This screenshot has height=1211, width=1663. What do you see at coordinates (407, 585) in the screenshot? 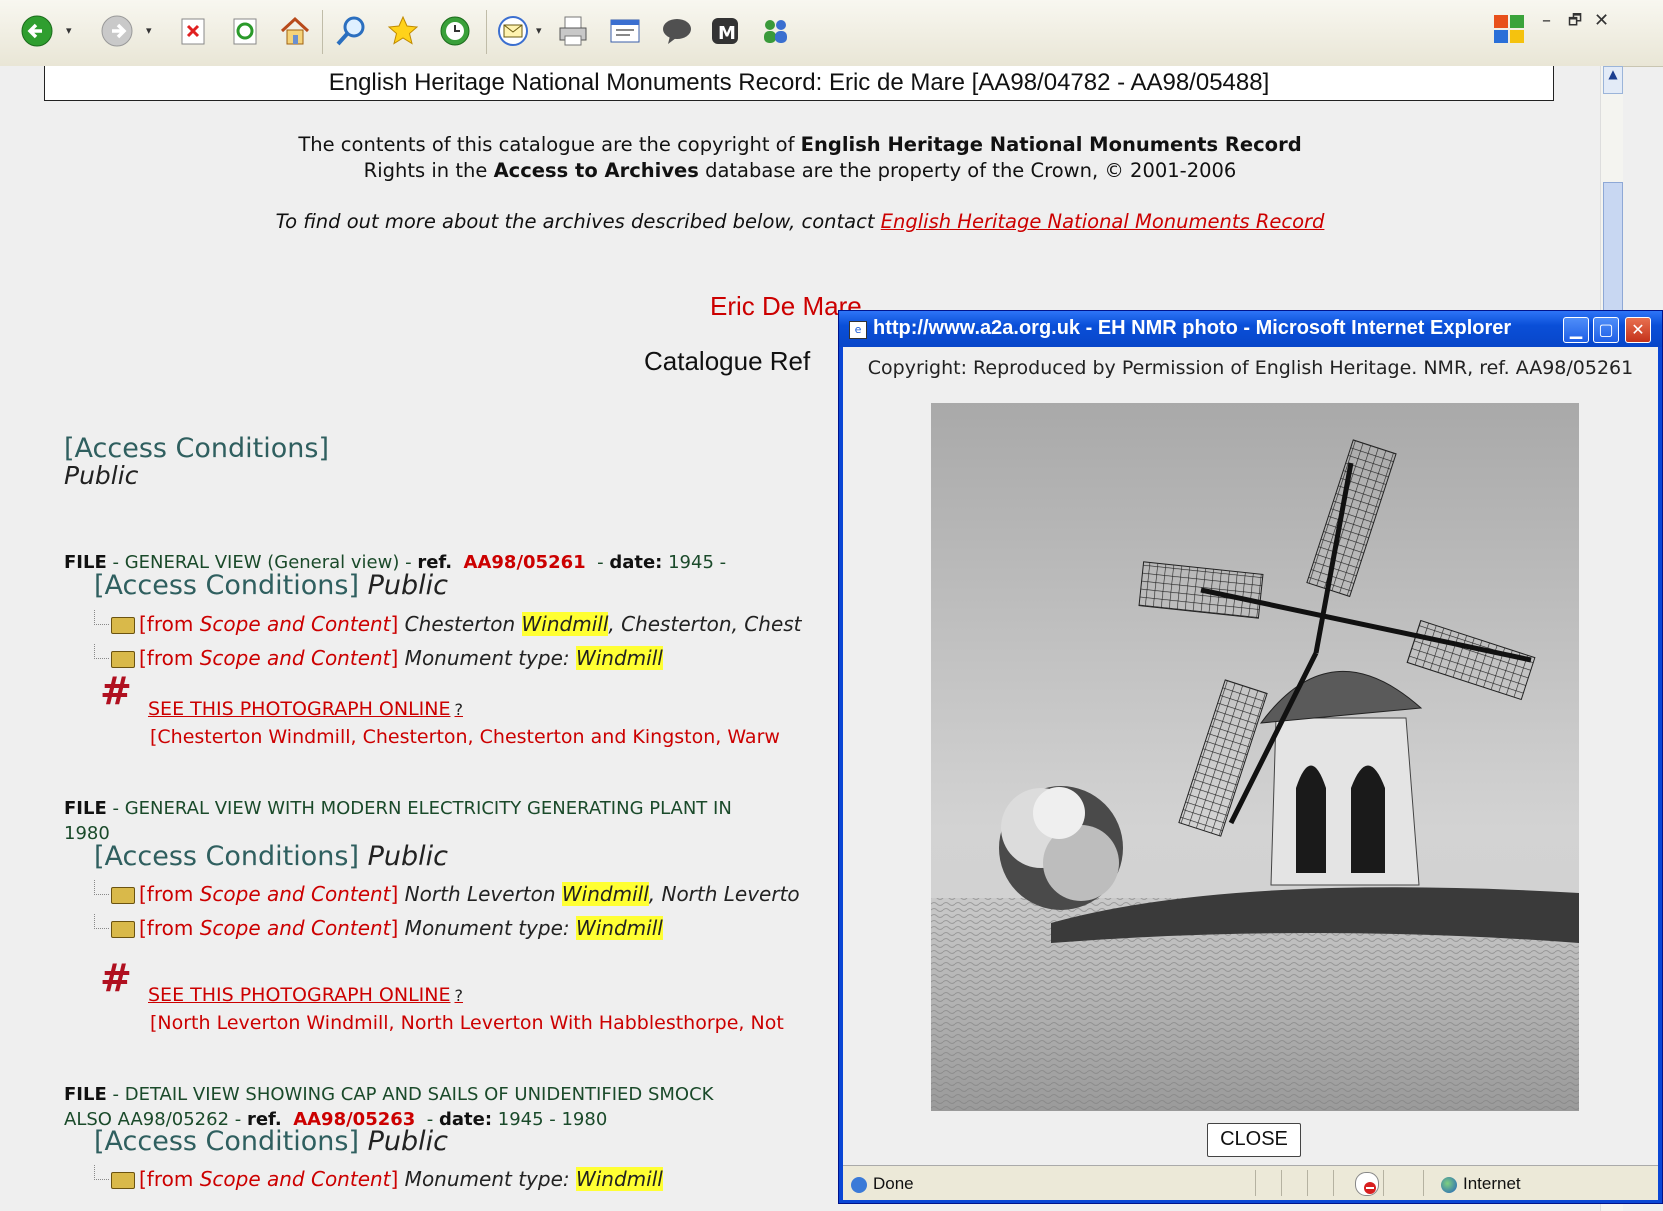
I see `access-value: Public` at bounding box center [407, 585].